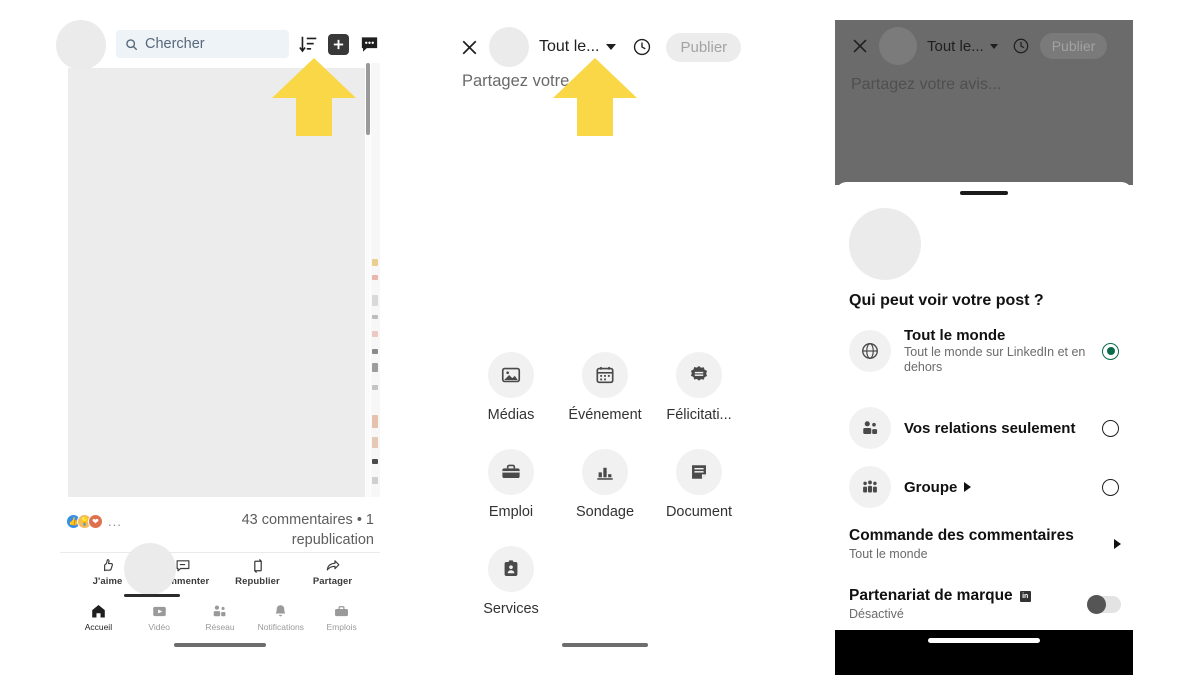 This screenshot has width=1200, height=675. I want to click on bell-icon, so click(281, 611).